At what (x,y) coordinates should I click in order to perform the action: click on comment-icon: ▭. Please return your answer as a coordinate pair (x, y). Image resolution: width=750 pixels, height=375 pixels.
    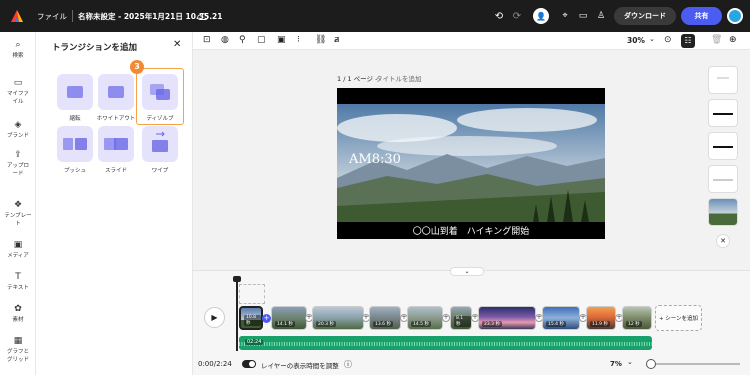
    Looking at the image, I should click on (583, 16).